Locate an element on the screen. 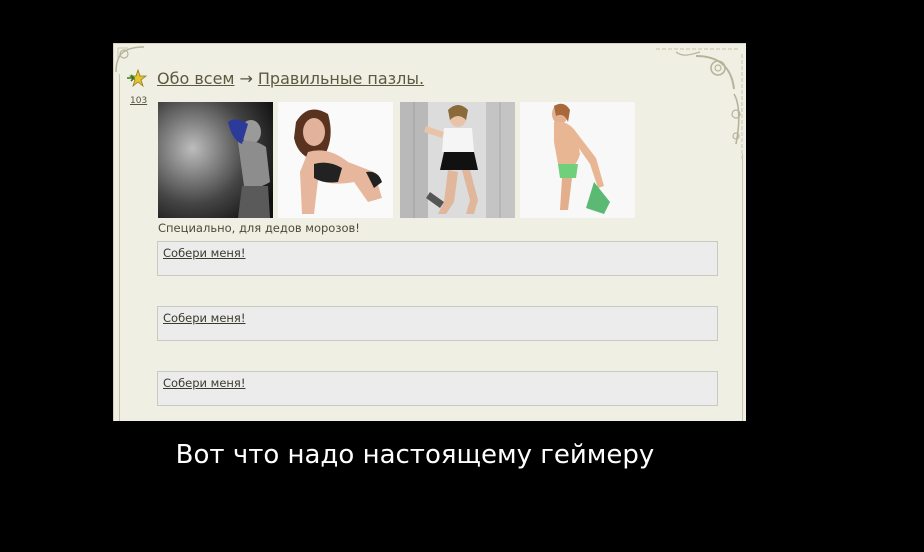 The height and width of the screenshot is (552, 924). motto-caption: Вот что надо настоящему геймеру is located at coordinates (415, 455).